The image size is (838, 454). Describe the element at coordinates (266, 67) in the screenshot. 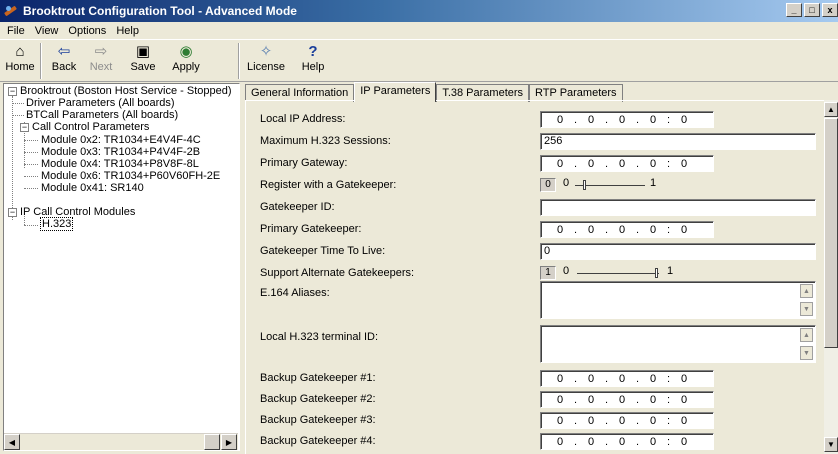

I see `license-label: License` at that location.